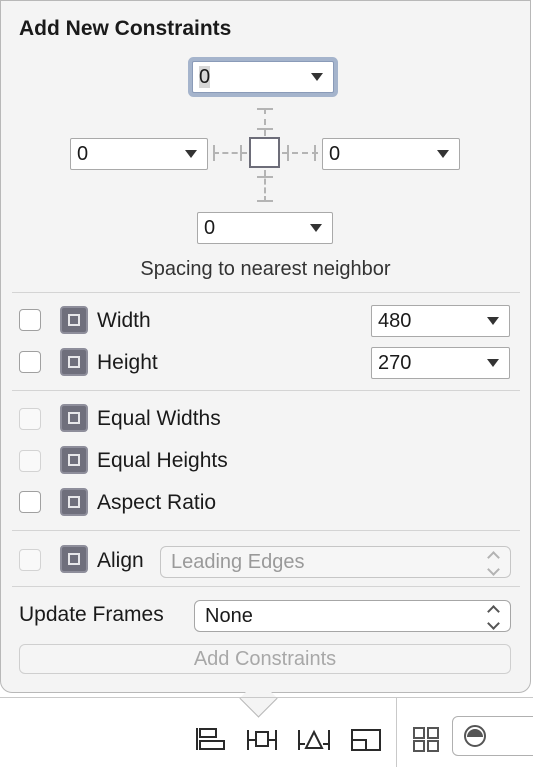 This screenshot has width=533, height=767. What do you see at coordinates (120, 560) in the screenshot?
I see `align-label: Align` at bounding box center [120, 560].